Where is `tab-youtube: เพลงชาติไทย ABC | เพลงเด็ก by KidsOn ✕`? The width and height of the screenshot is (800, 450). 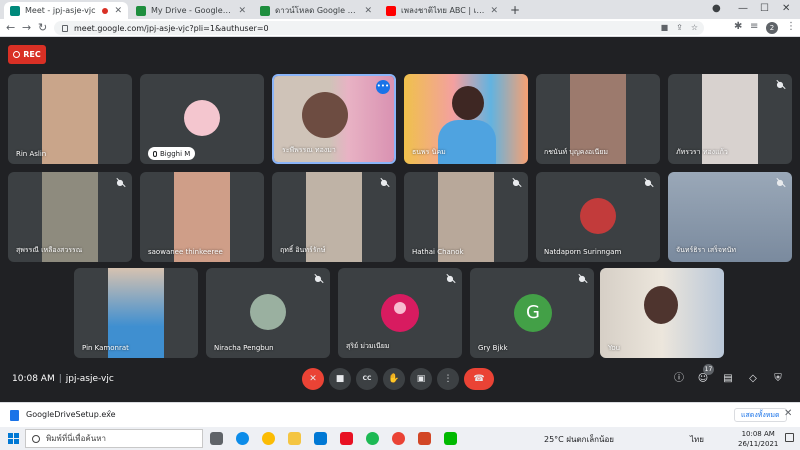
tab-youtube: เพลงชาติไทย ABC | เพลงเด็ก by KidsOn ✕ is located at coordinates (442, 10).